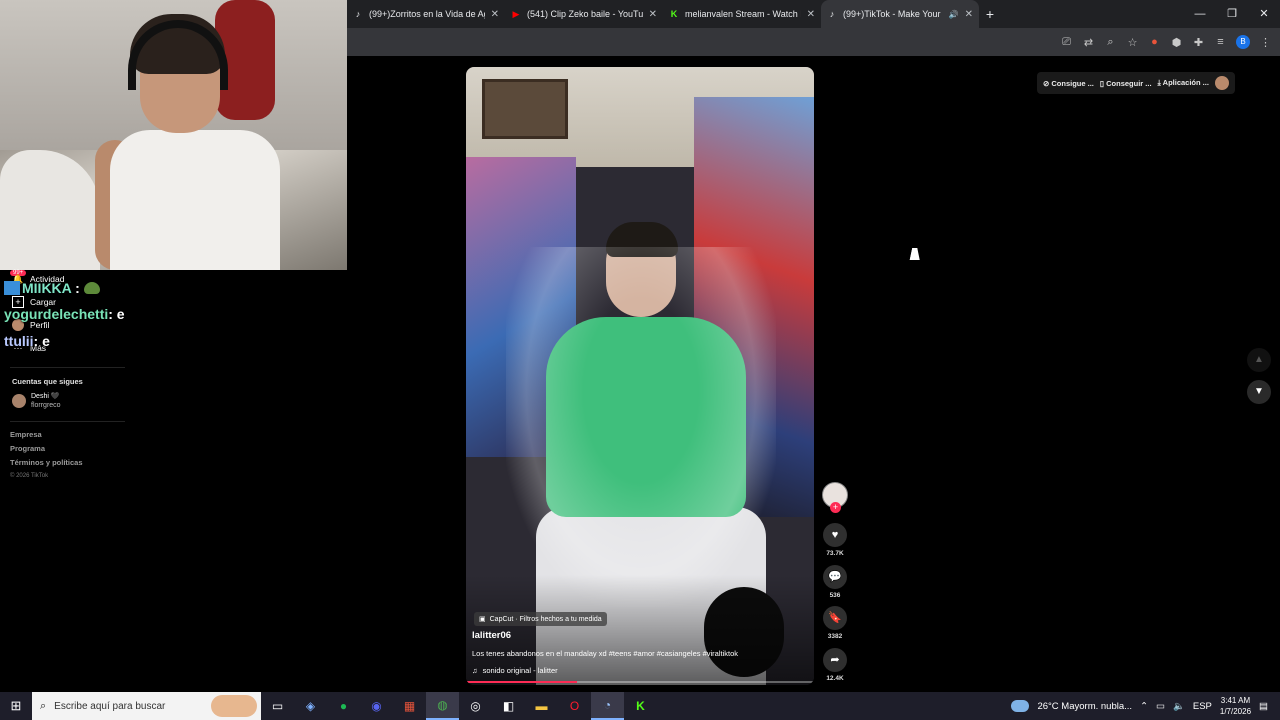  Describe the element at coordinates (77, 288) in the screenshot. I see `chat-text: :` at that location.